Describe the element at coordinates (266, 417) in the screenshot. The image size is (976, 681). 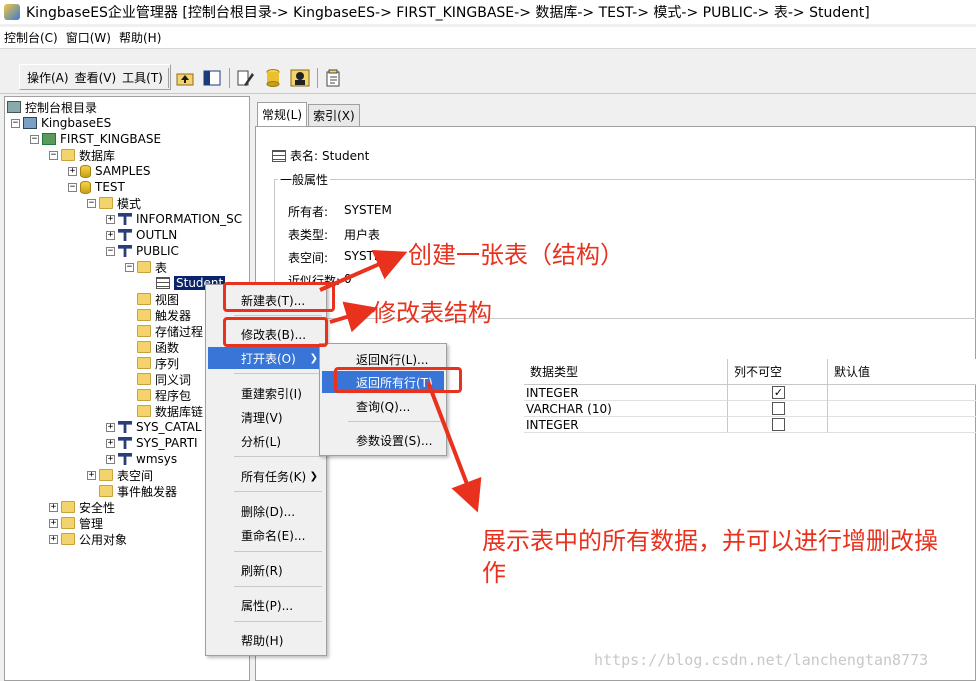
I see `menu-clean: 清理(V)` at that location.